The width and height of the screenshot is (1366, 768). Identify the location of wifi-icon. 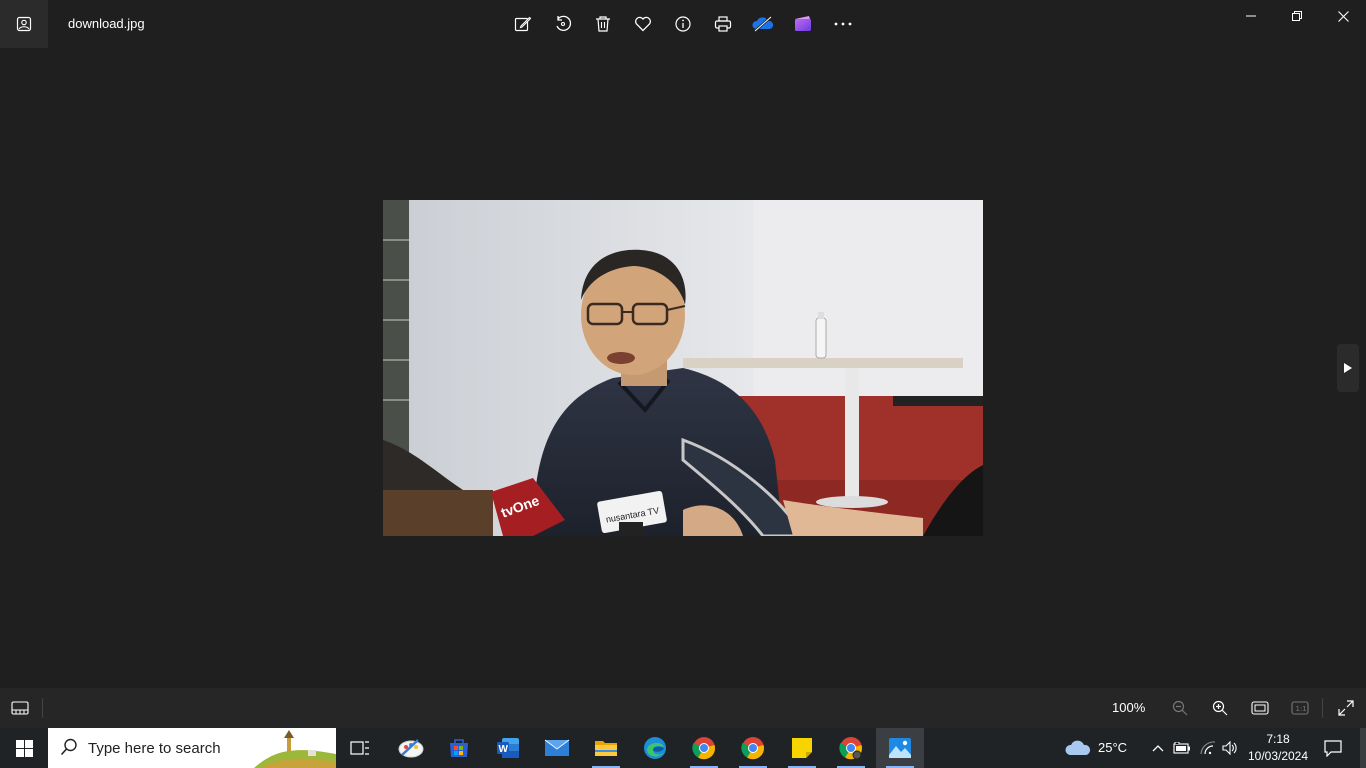
(1208, 748).